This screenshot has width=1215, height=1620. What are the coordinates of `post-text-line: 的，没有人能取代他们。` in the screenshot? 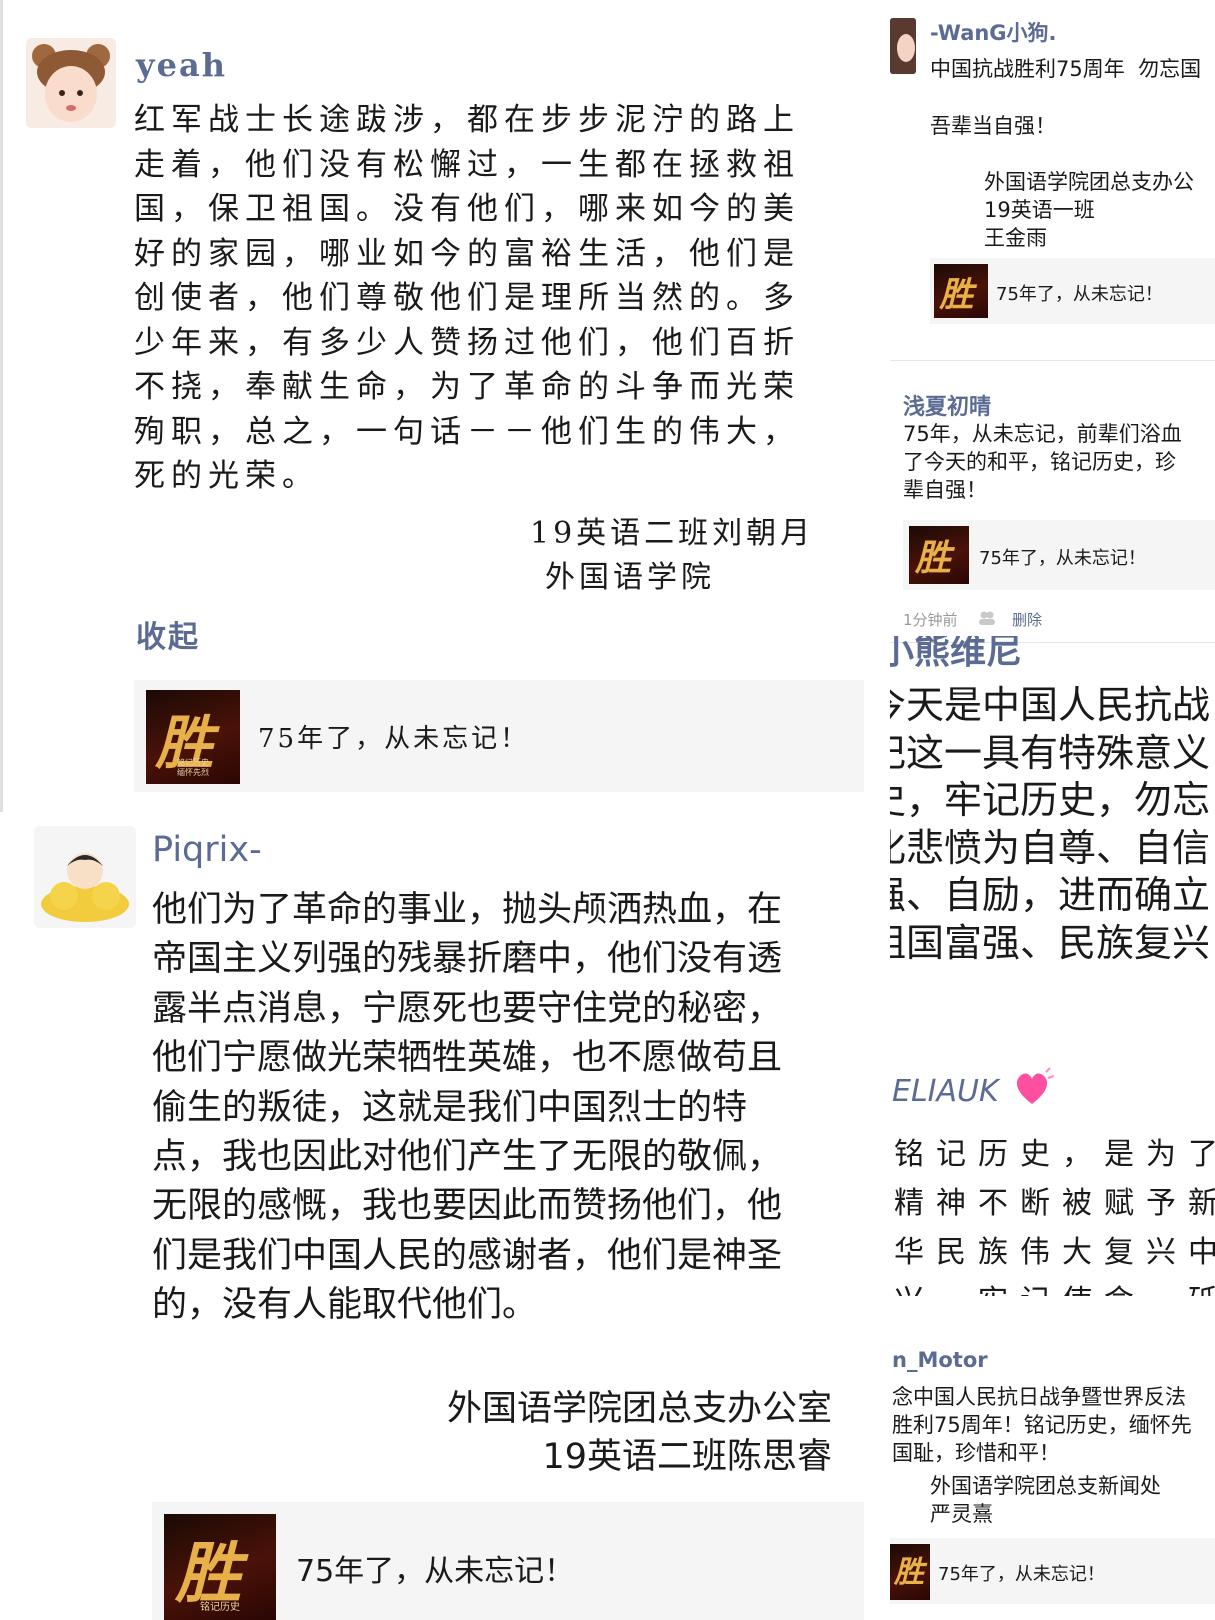 It's located at (345, 1305).